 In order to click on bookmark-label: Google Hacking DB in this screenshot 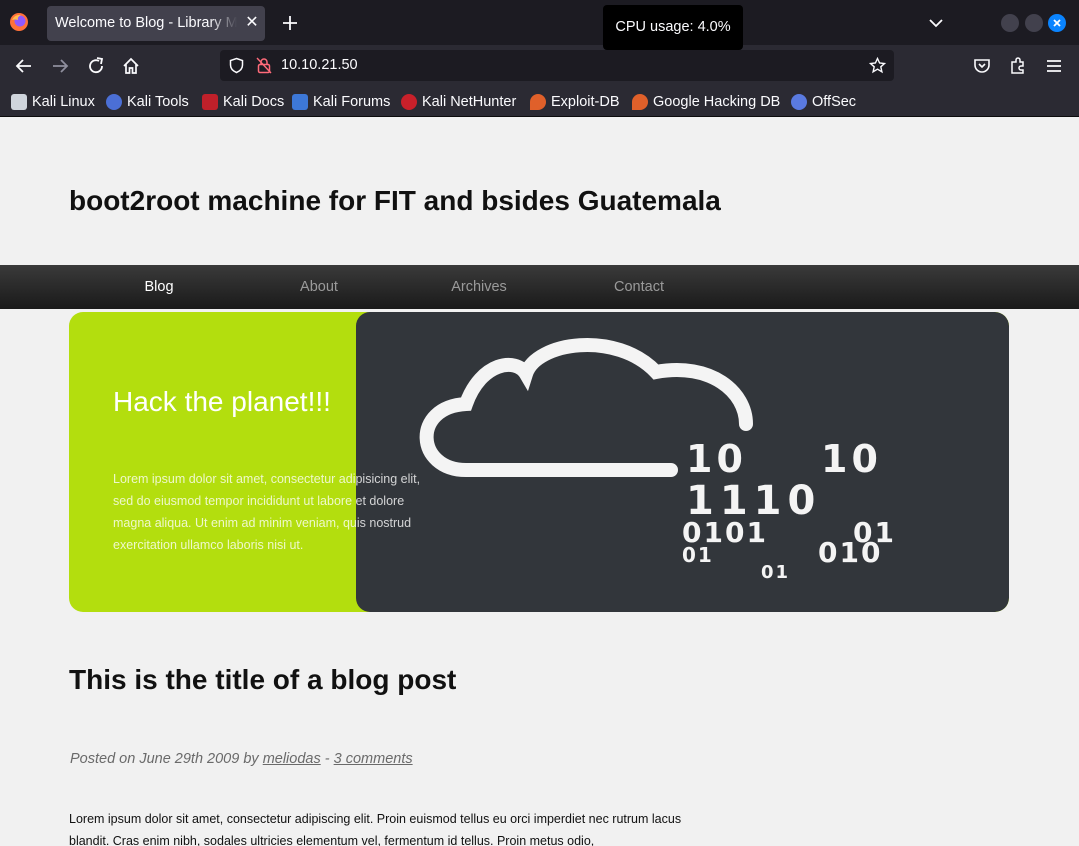, I will do `click(717, 102)`.